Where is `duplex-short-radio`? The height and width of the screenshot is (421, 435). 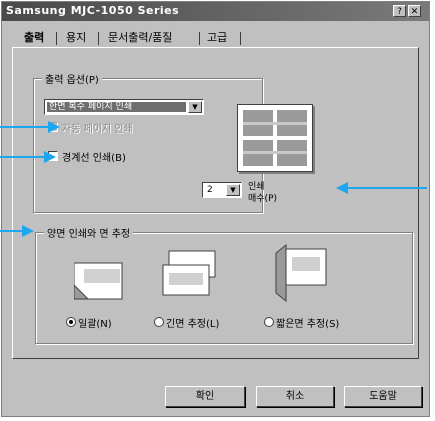
duplex-short-radio is located at coordinates (269, 322).